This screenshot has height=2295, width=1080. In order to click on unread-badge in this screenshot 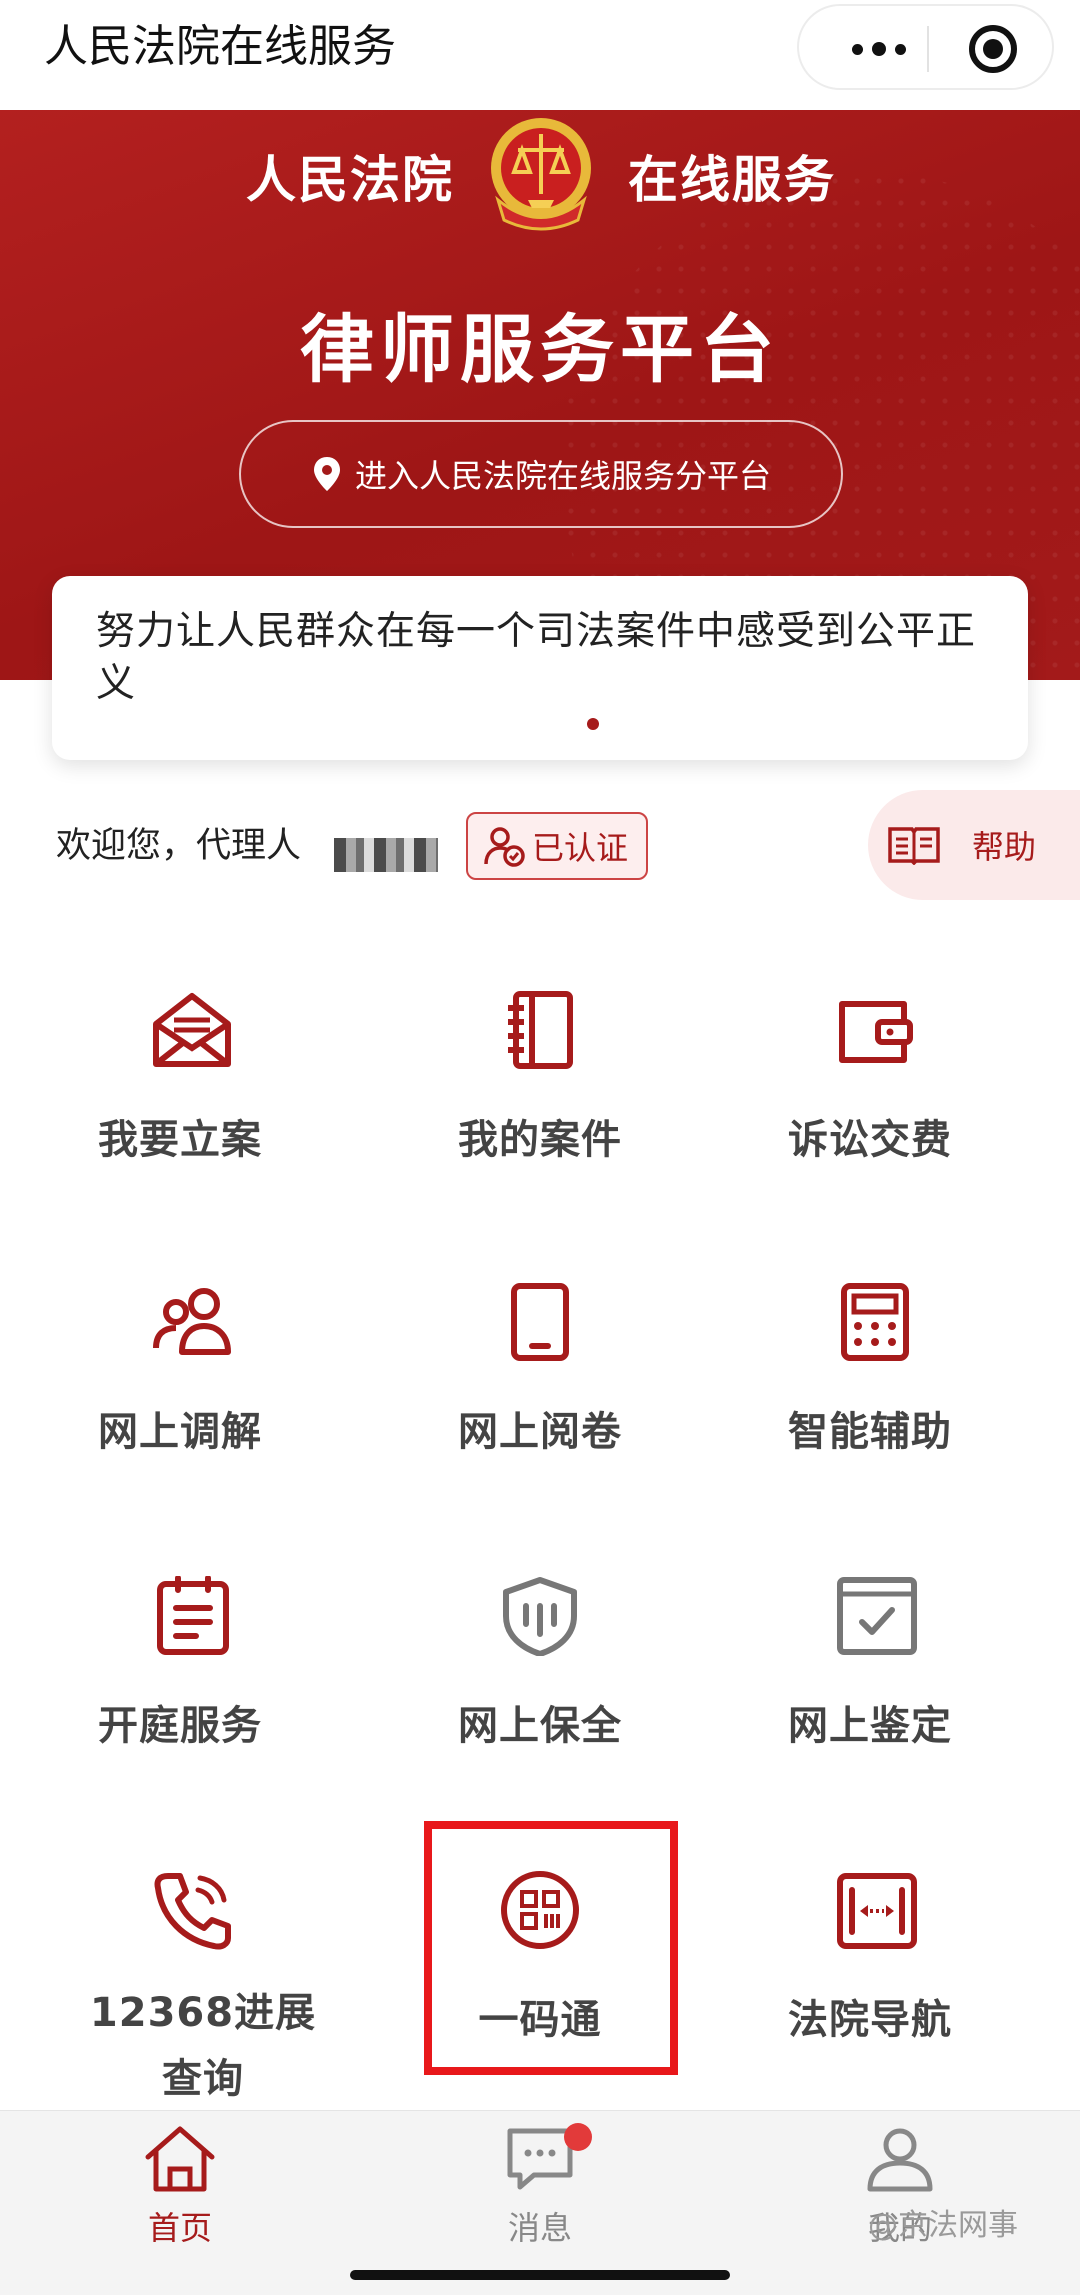, I will do `click(578, 2137)`.